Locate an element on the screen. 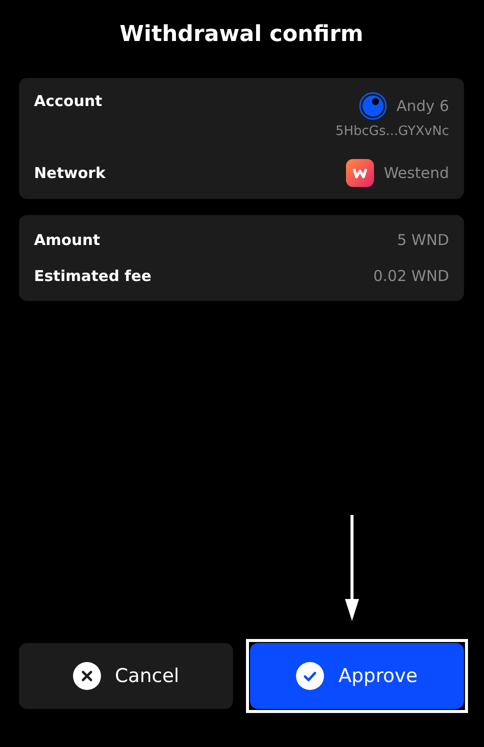 This screenshot has width=484, height=747. dialog-title: Withdrawal confirm is located at coordinates (242, 34).